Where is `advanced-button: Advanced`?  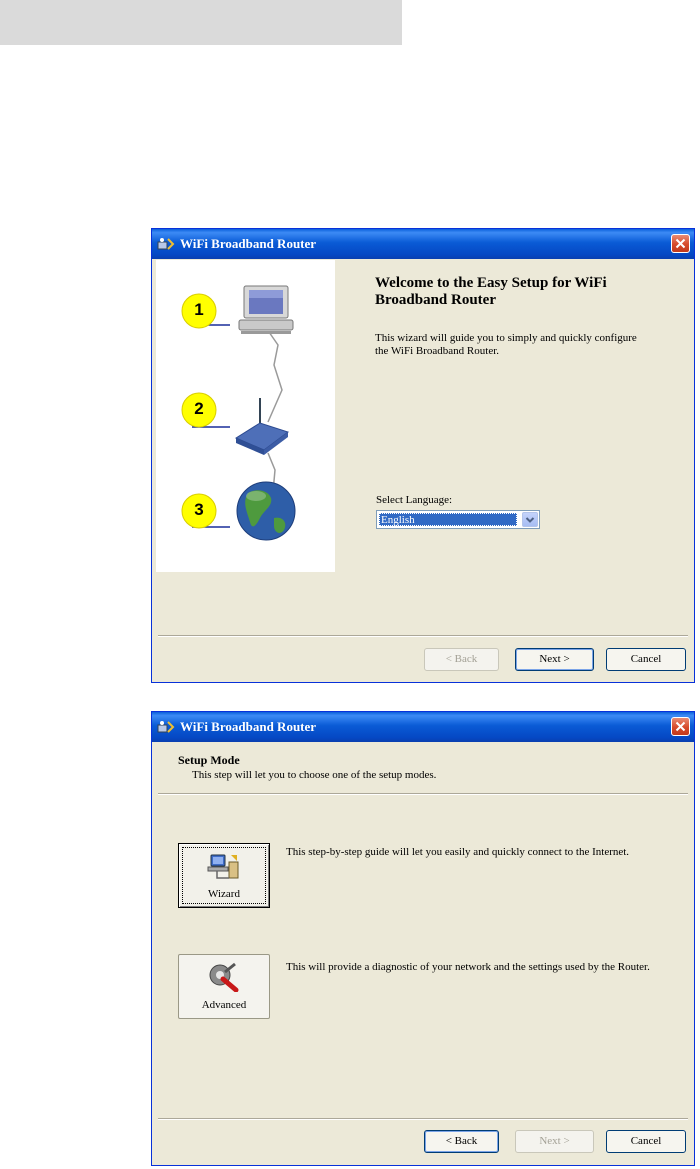
advanced-button: Advanced is located at coordinates (224, 986).